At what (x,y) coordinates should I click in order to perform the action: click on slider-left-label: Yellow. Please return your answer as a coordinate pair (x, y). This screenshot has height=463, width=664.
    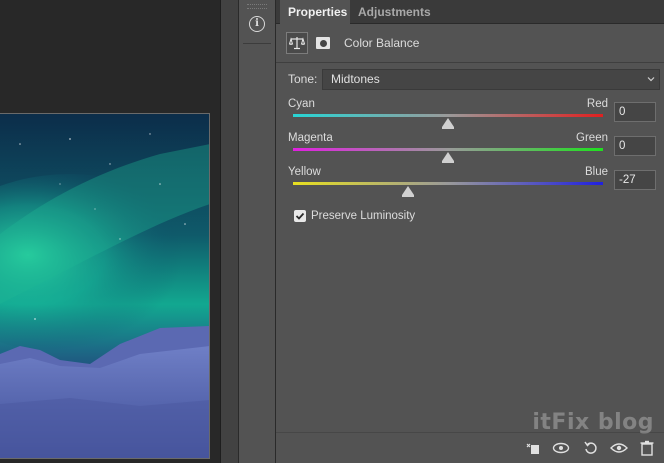
    Looking at the image, I should click on (304, 172).